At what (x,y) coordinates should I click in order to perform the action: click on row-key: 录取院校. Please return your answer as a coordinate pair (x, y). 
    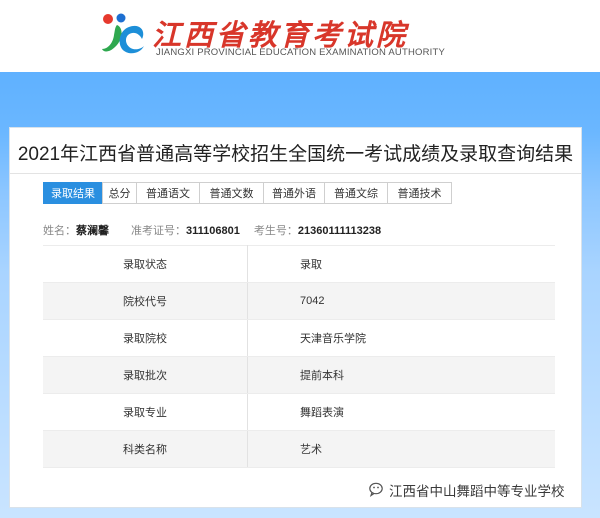
    Looking at the image, I should click on (145, 338).